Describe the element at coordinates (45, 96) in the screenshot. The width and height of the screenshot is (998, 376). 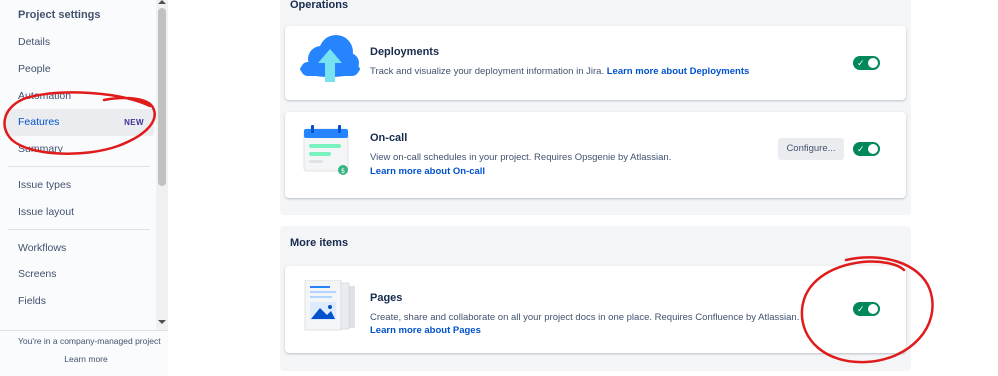
I see `sidebar-item-label: Automation` at that location.